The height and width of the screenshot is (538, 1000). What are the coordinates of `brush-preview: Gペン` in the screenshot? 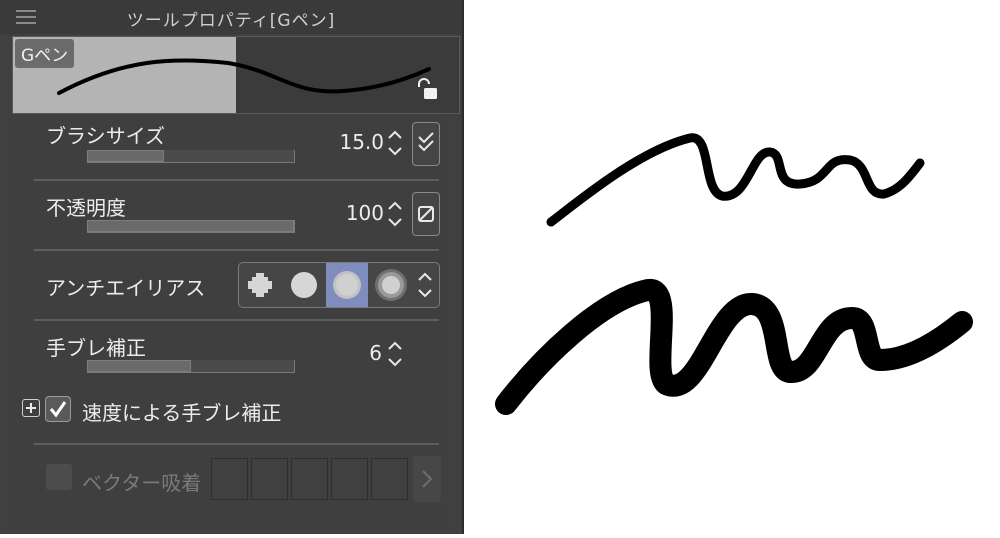 It's located at (236, 75).